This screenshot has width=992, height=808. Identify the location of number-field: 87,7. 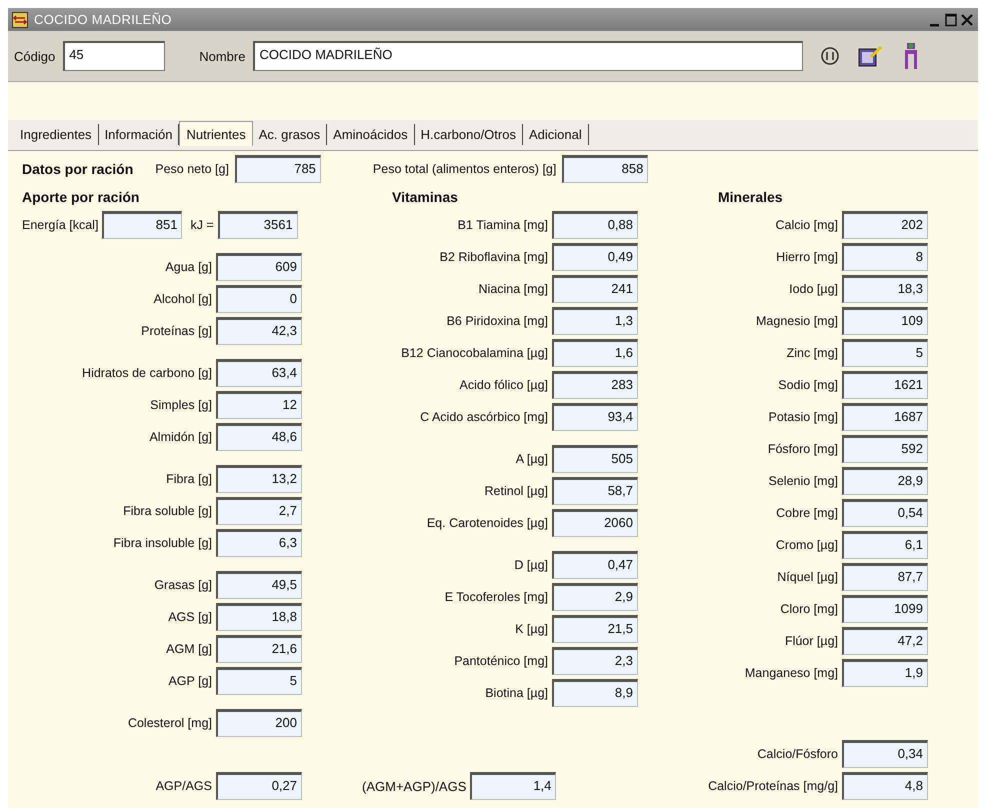
(885, 577).